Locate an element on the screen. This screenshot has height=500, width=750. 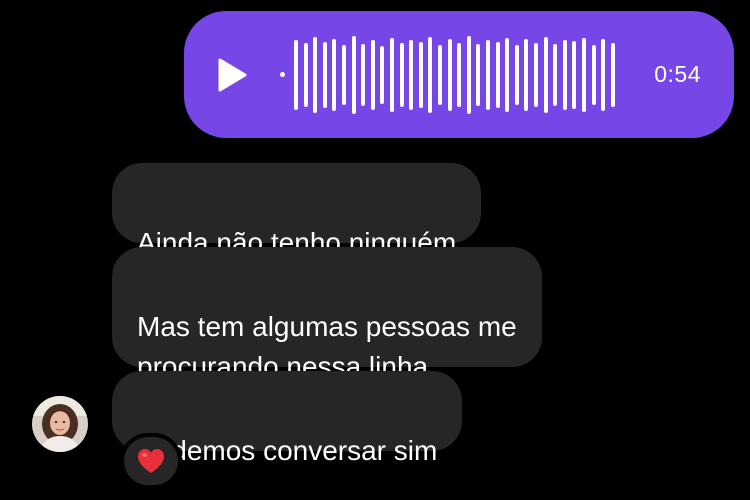
play-icon is located at coordinates (232, 75).